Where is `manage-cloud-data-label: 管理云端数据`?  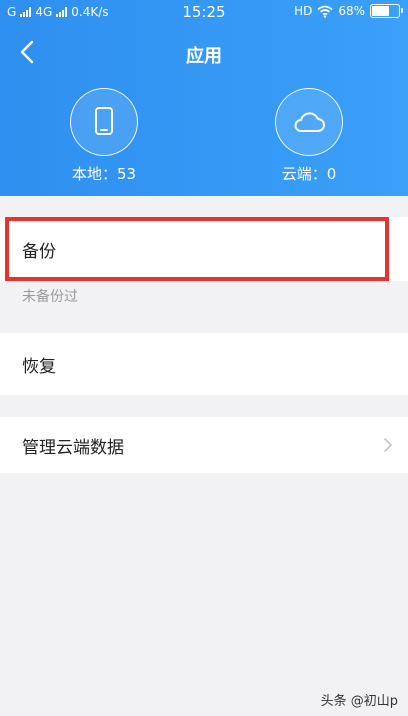 manage-cloud-data-label: 管理云端数据 is located at coordinates (73, 447).